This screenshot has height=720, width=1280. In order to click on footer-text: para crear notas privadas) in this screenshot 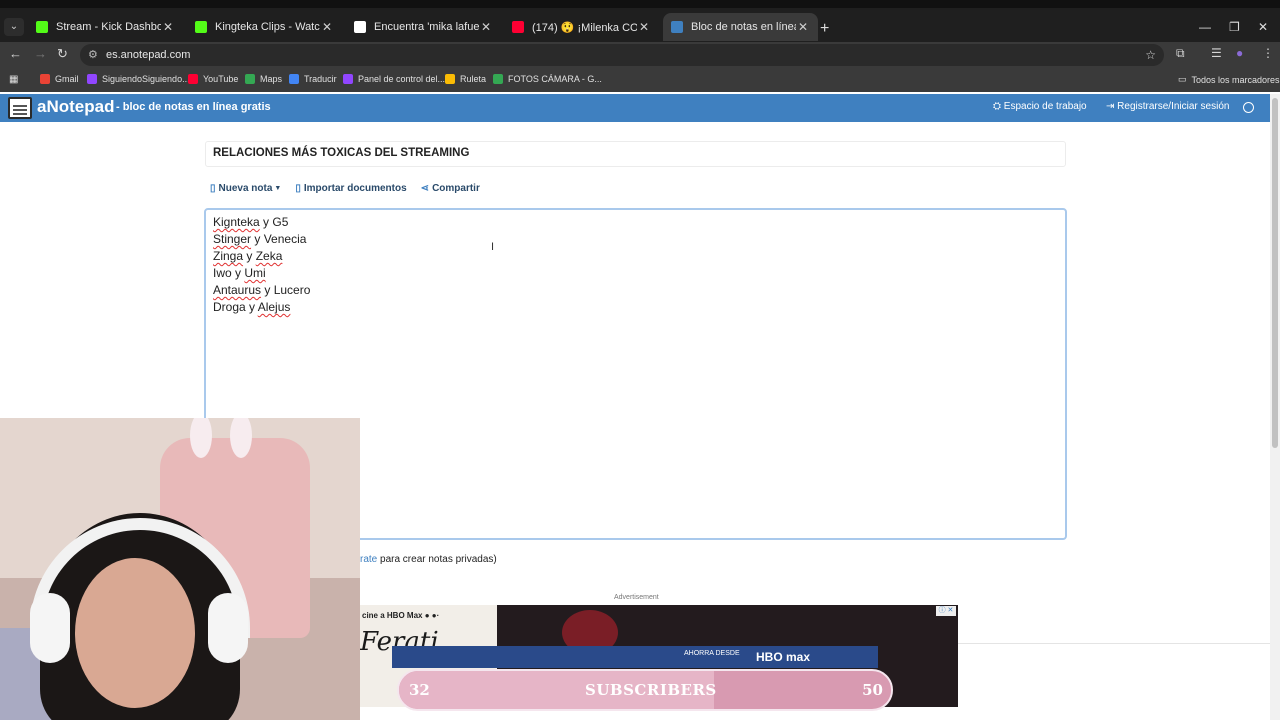, I will do `click(437, 559)`.